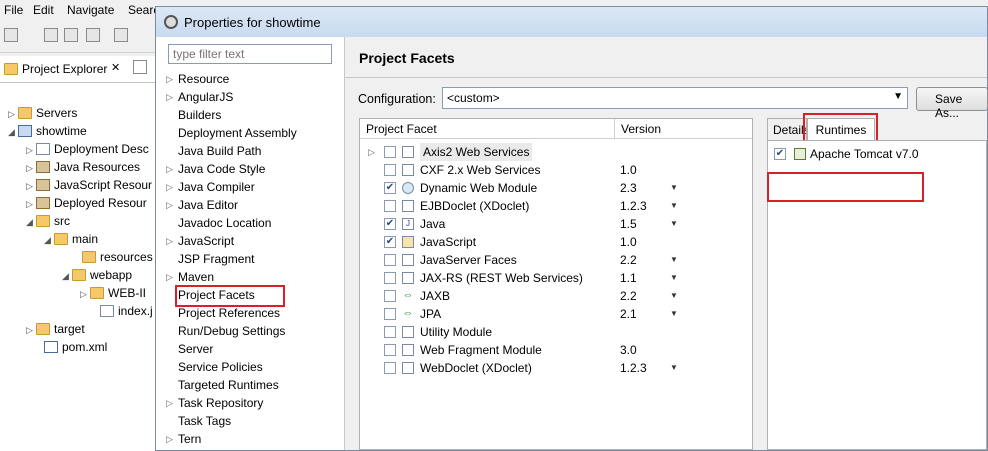  Describe the element at coordinates (183, 439) in the screenshot. I see `nav-item-tern: ▷ Tern` at that location.